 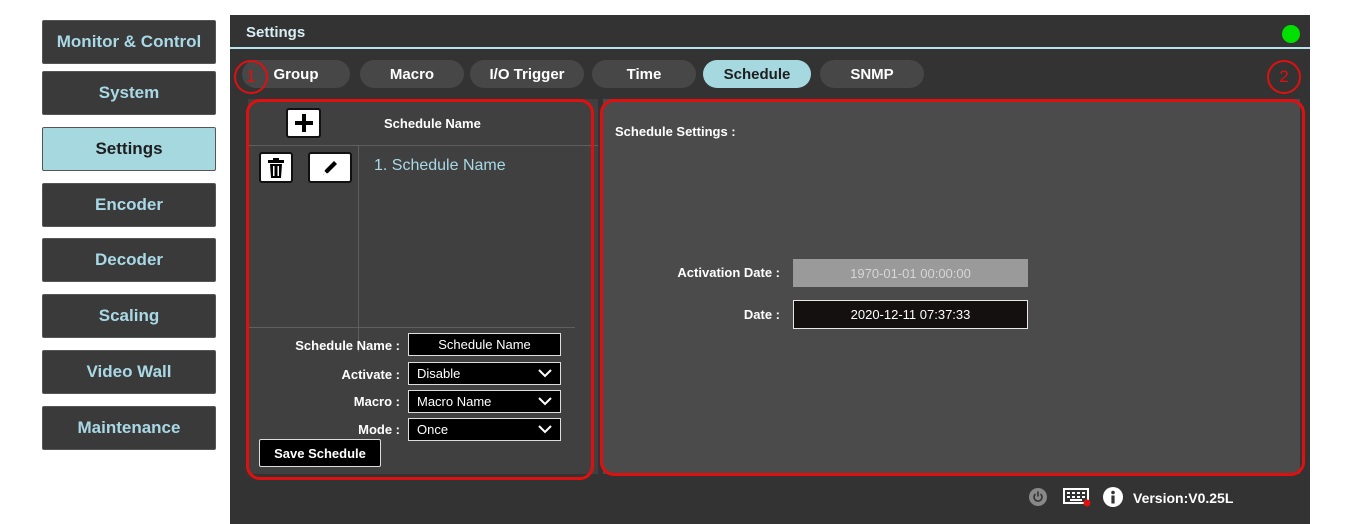 What do you see at coordinates (527, 74) in the screenshot?
I see `tab-io-trigger: I/O Trigger` at bounding box center [527, 74].